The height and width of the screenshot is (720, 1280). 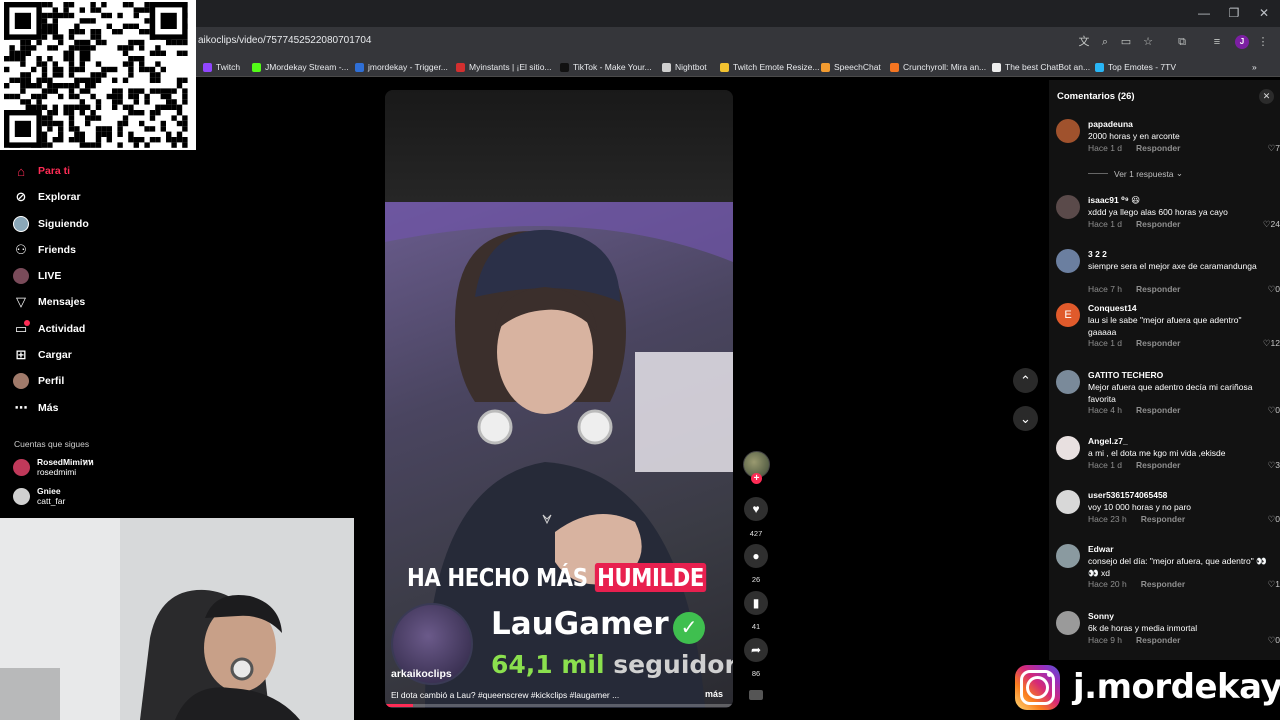 What do you see at coordinates (1126, 42) in the screenshot?
I see `cast-icon: ▭` at bounding box center [1126, 42].